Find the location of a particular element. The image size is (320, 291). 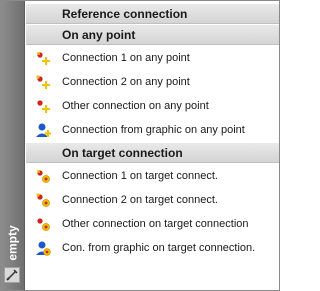

menu-item-connection-2-target: Connection 2 on target connect. is located at coordinates (152, 200).